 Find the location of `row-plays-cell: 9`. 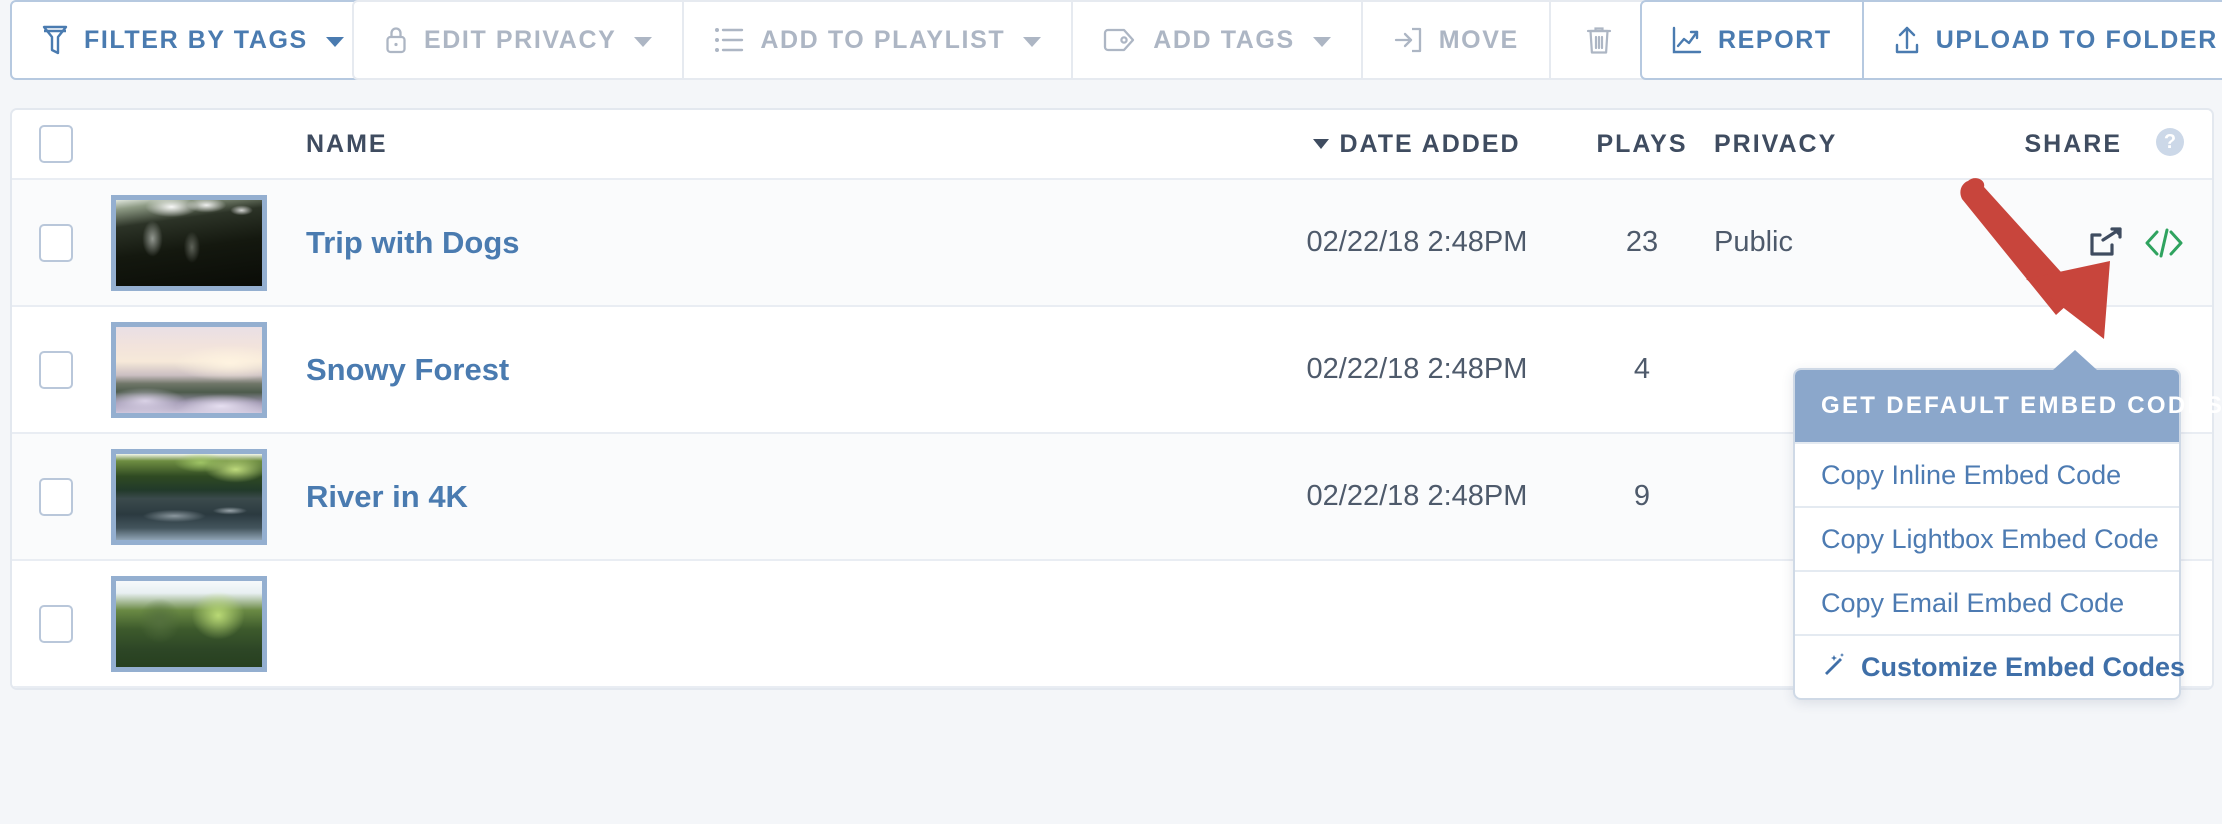

row-plays-cell: 9 is located at coordinates (1642, 496).